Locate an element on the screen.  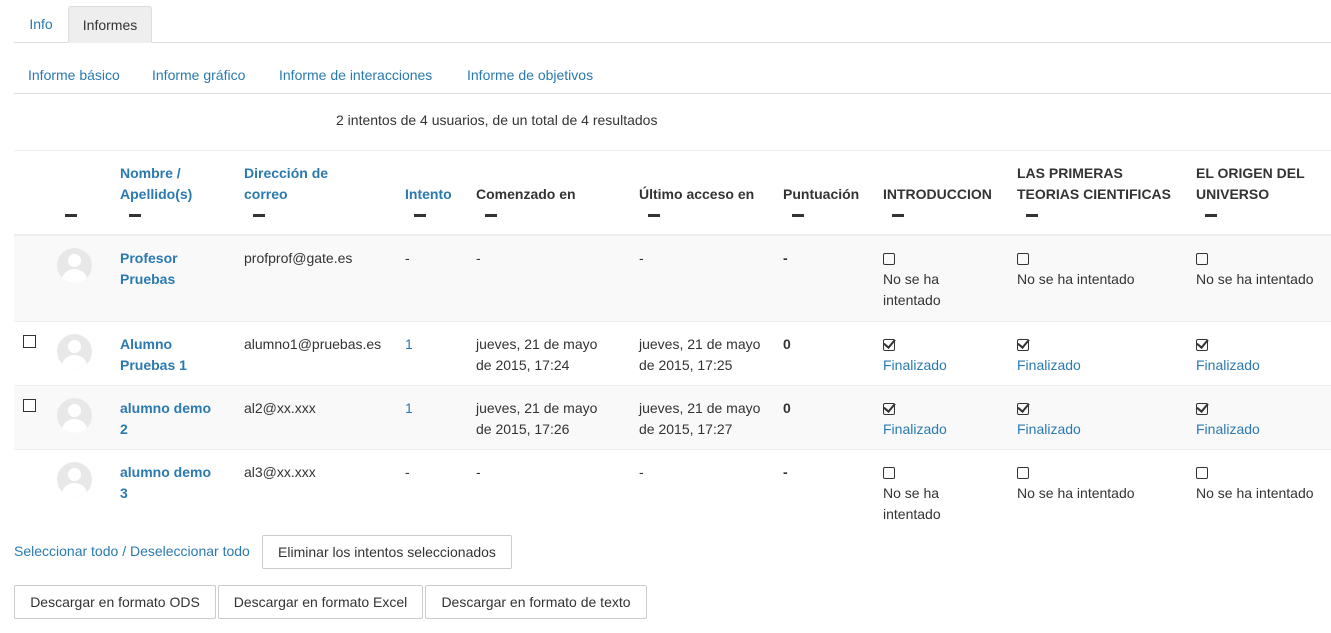
column-header-name: Nombre / Apellido(s) is located at coordinates (156, 184).